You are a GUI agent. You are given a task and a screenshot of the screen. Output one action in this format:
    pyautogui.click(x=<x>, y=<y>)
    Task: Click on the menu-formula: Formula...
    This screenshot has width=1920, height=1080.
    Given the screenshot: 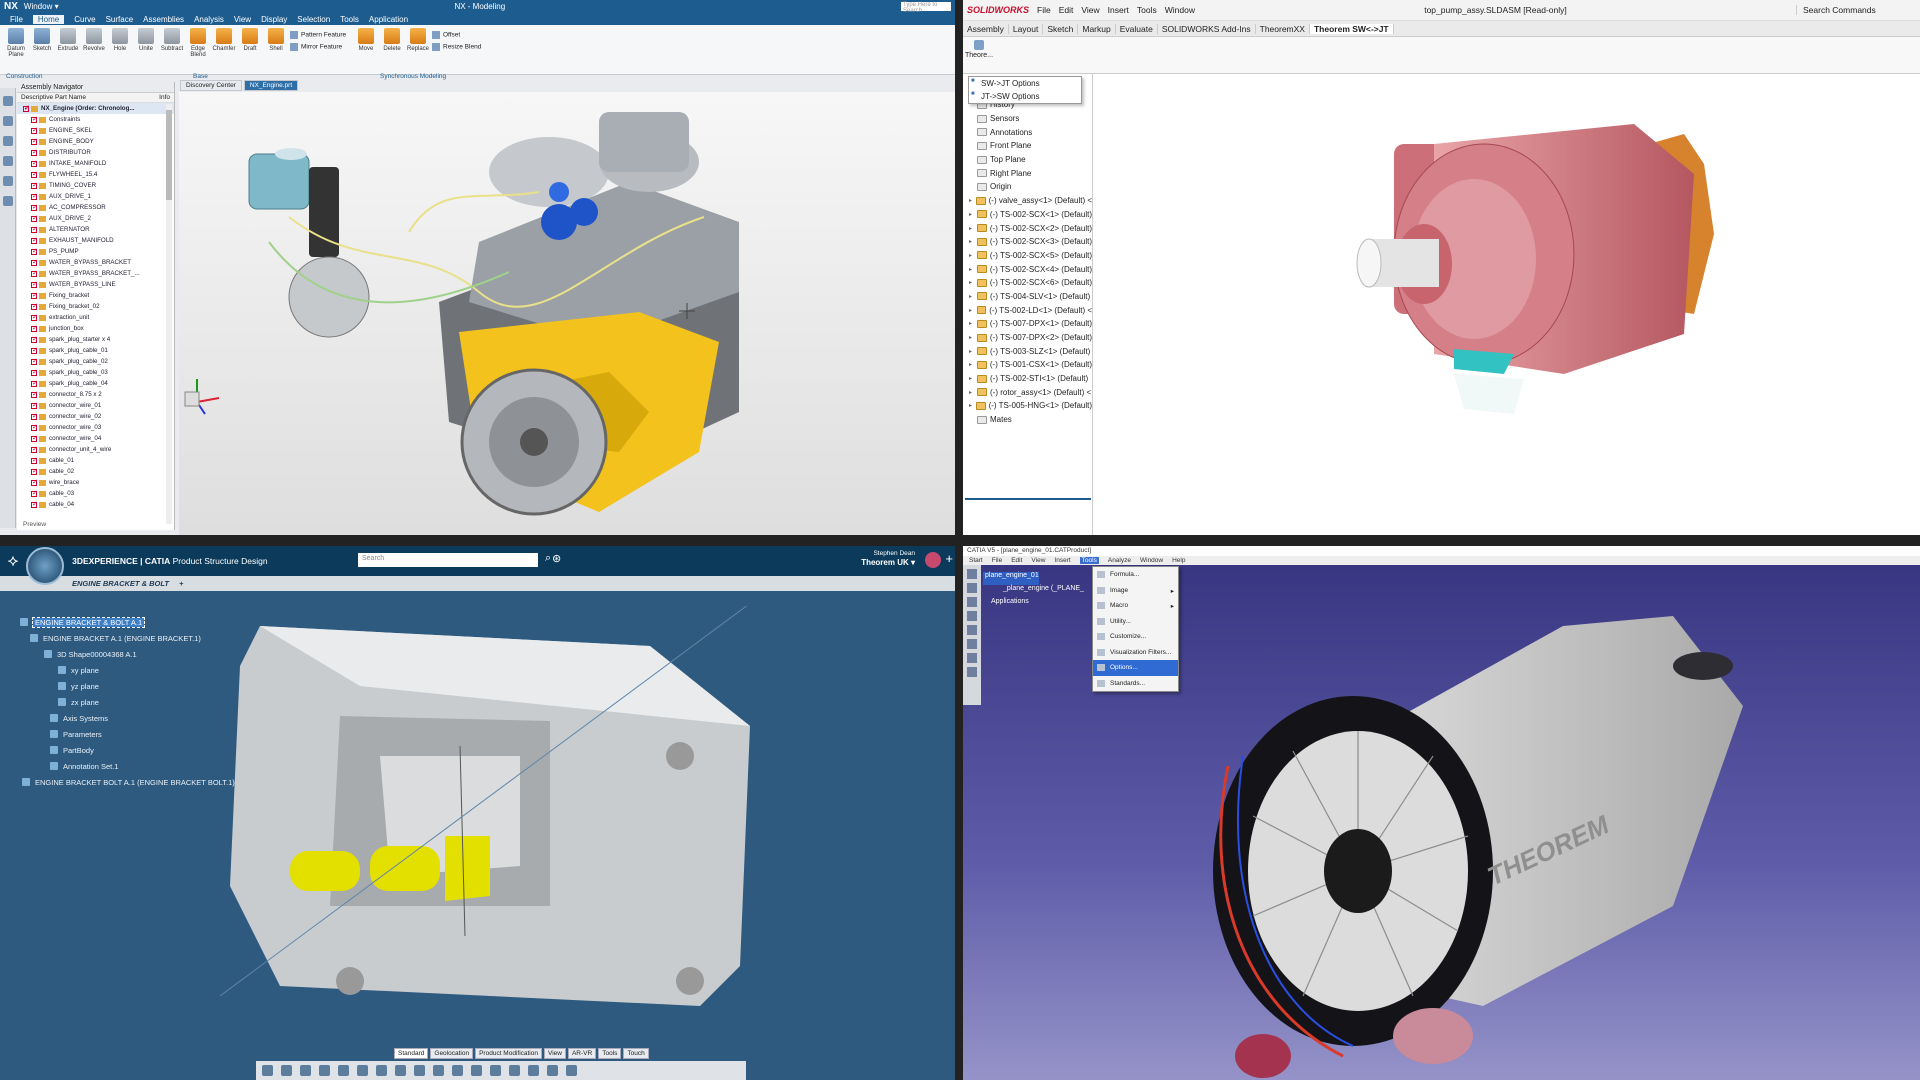 What is the action you would take?
    pyautogui.click(x=1135, y=575)
    